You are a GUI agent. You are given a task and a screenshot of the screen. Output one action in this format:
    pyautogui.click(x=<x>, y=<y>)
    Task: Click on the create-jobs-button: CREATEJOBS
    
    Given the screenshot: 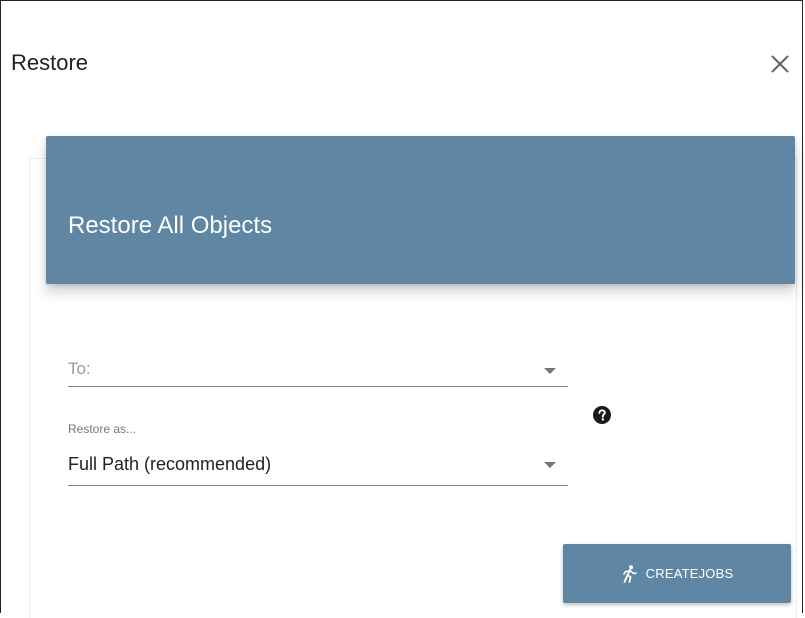 What is the action you would take?
    pyautogui.click(x=677, y=573)
    